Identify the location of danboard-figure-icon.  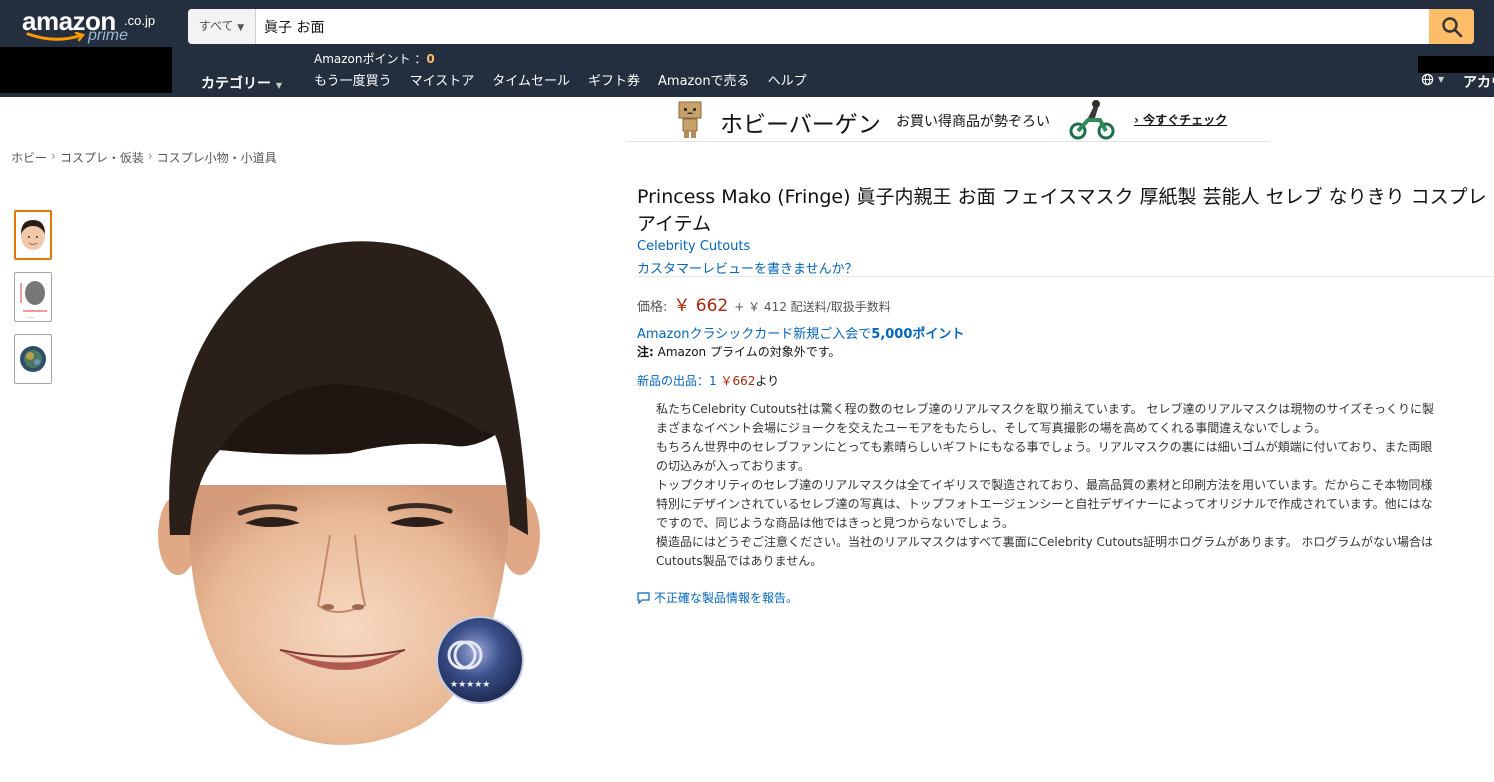
(690, 119).